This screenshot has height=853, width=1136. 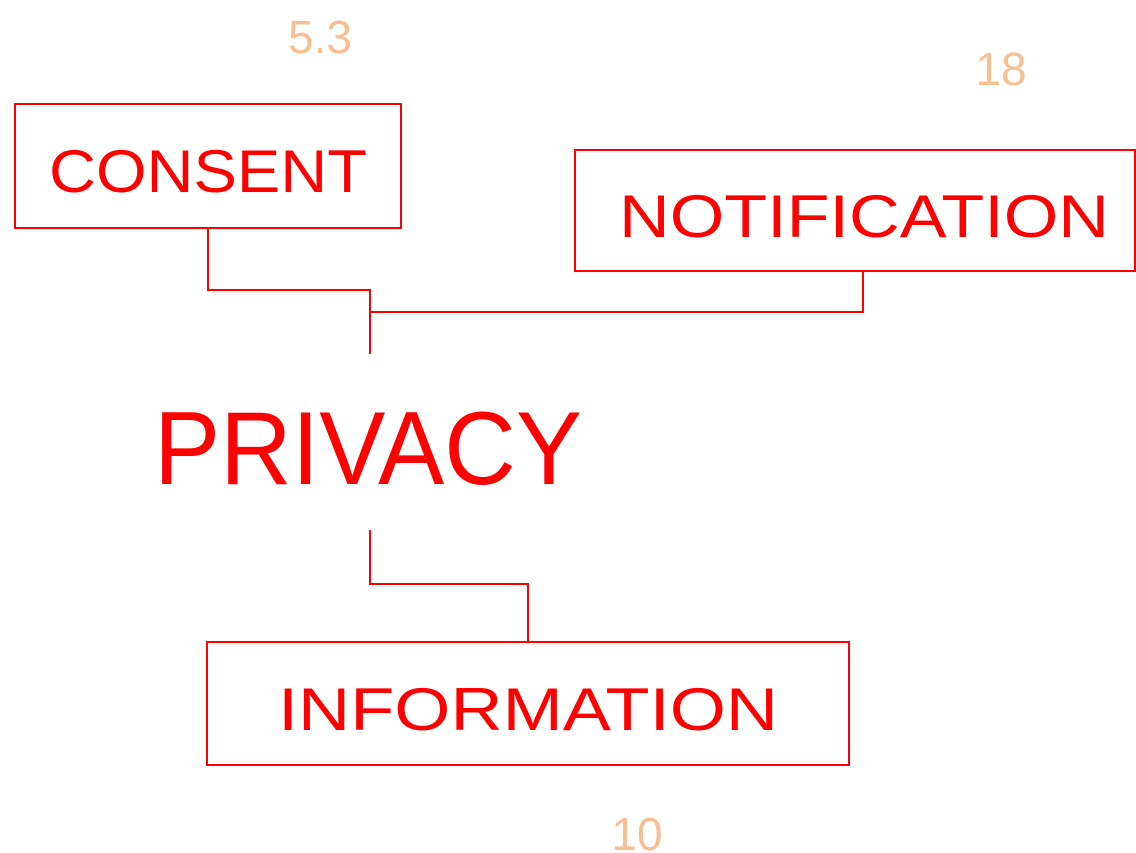 I want to click on consent-connector, so click(x=289, y=291).